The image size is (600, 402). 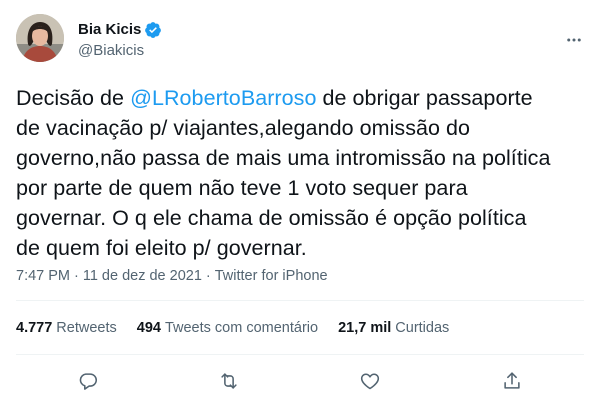 I want to click on retweets-count: 4.777, so click(x=34, y=328).